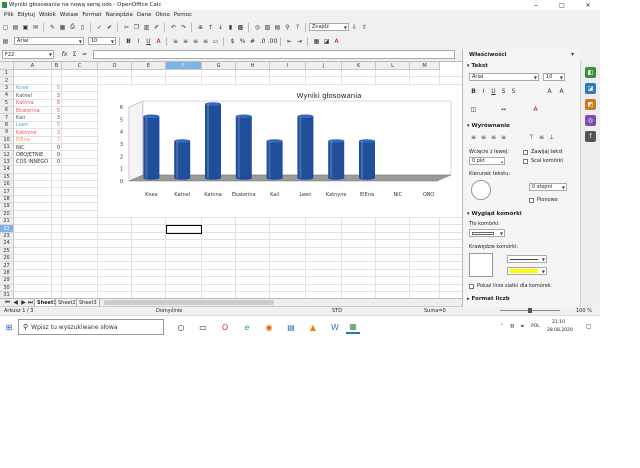  Describe the element at coordinates (523, 214) in the screenshot. I see `cell-appearance-header: ▾ Wygląd komórki` at that location.